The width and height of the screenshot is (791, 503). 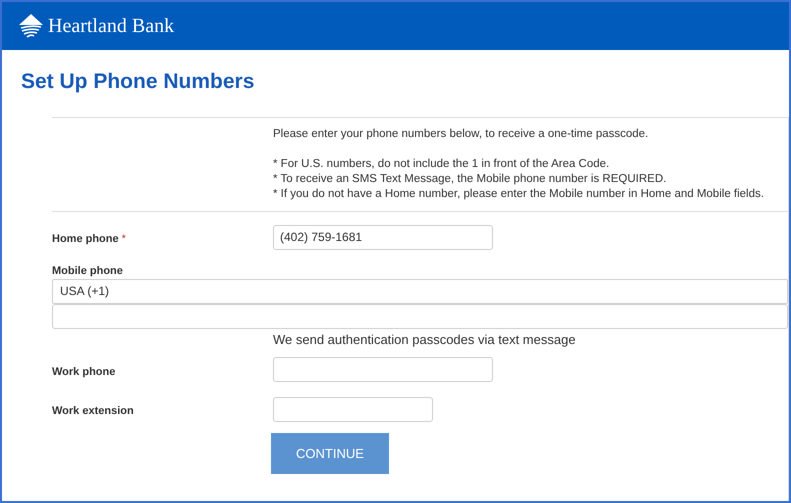 I want to click on work-extension-field, so click(x=353, y=409).